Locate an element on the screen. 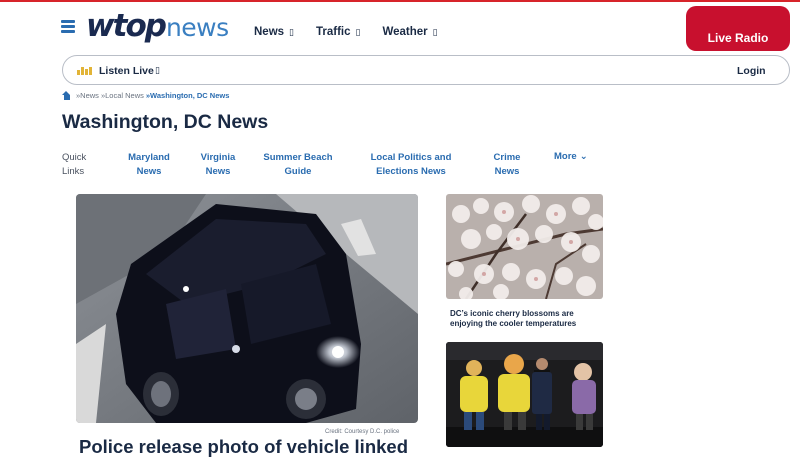 The width and height of the screenshot is (800, 458). quick-link-maryland-news: Maryland News is located at coordinates (149, 165).